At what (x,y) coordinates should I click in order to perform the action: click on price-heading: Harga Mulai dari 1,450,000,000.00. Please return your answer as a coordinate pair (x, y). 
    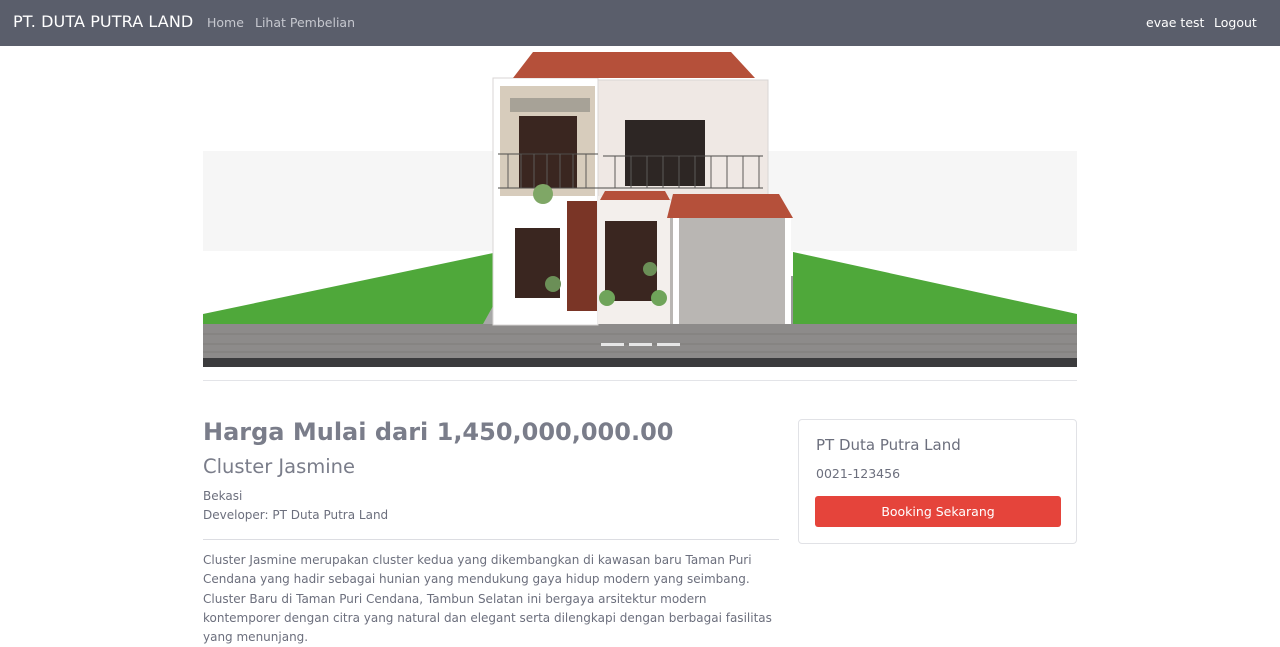
    Looking at the image, I should click on (438, 432).